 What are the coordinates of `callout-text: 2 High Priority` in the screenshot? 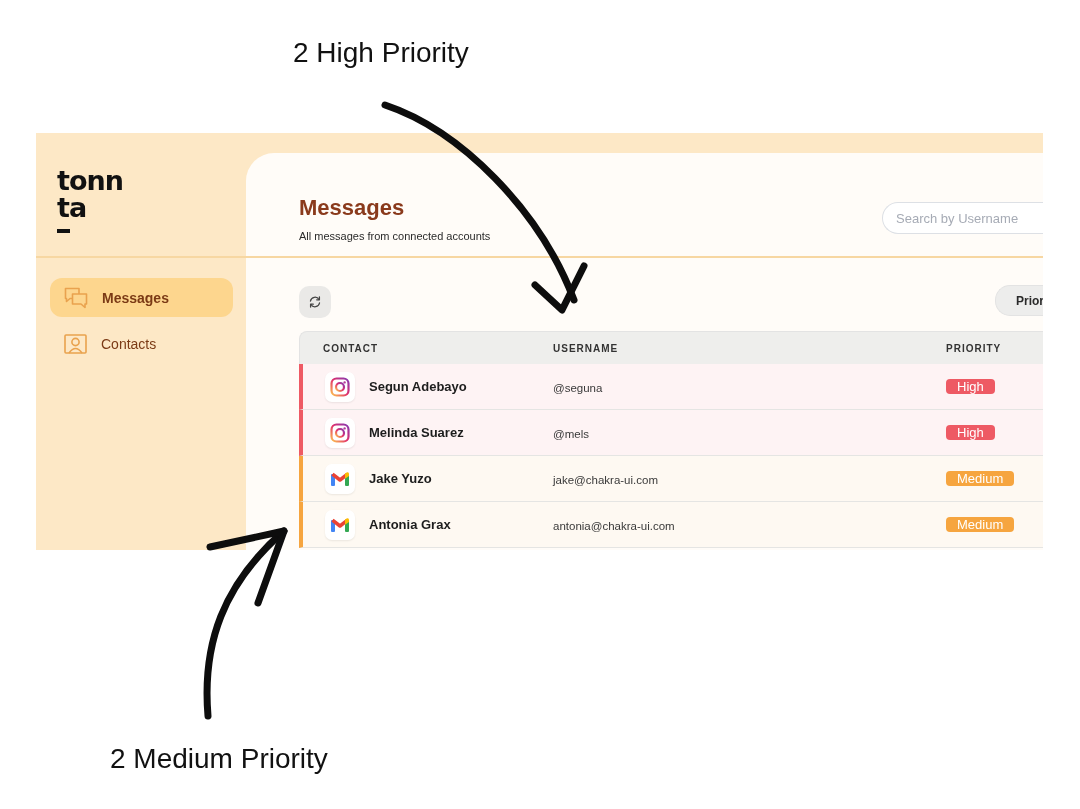 It's located at (381, 53).